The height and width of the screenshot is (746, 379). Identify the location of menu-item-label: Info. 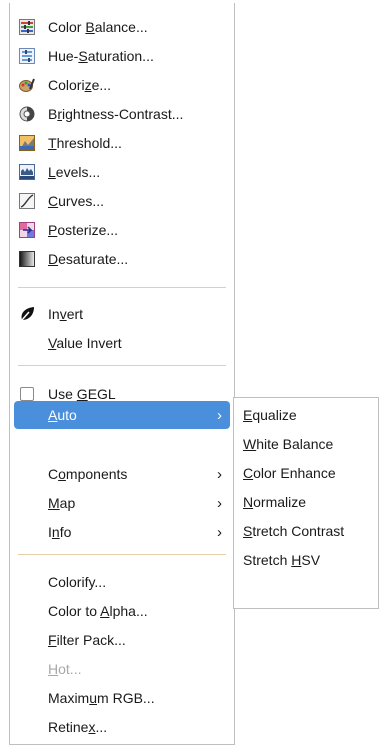
(60, 532).